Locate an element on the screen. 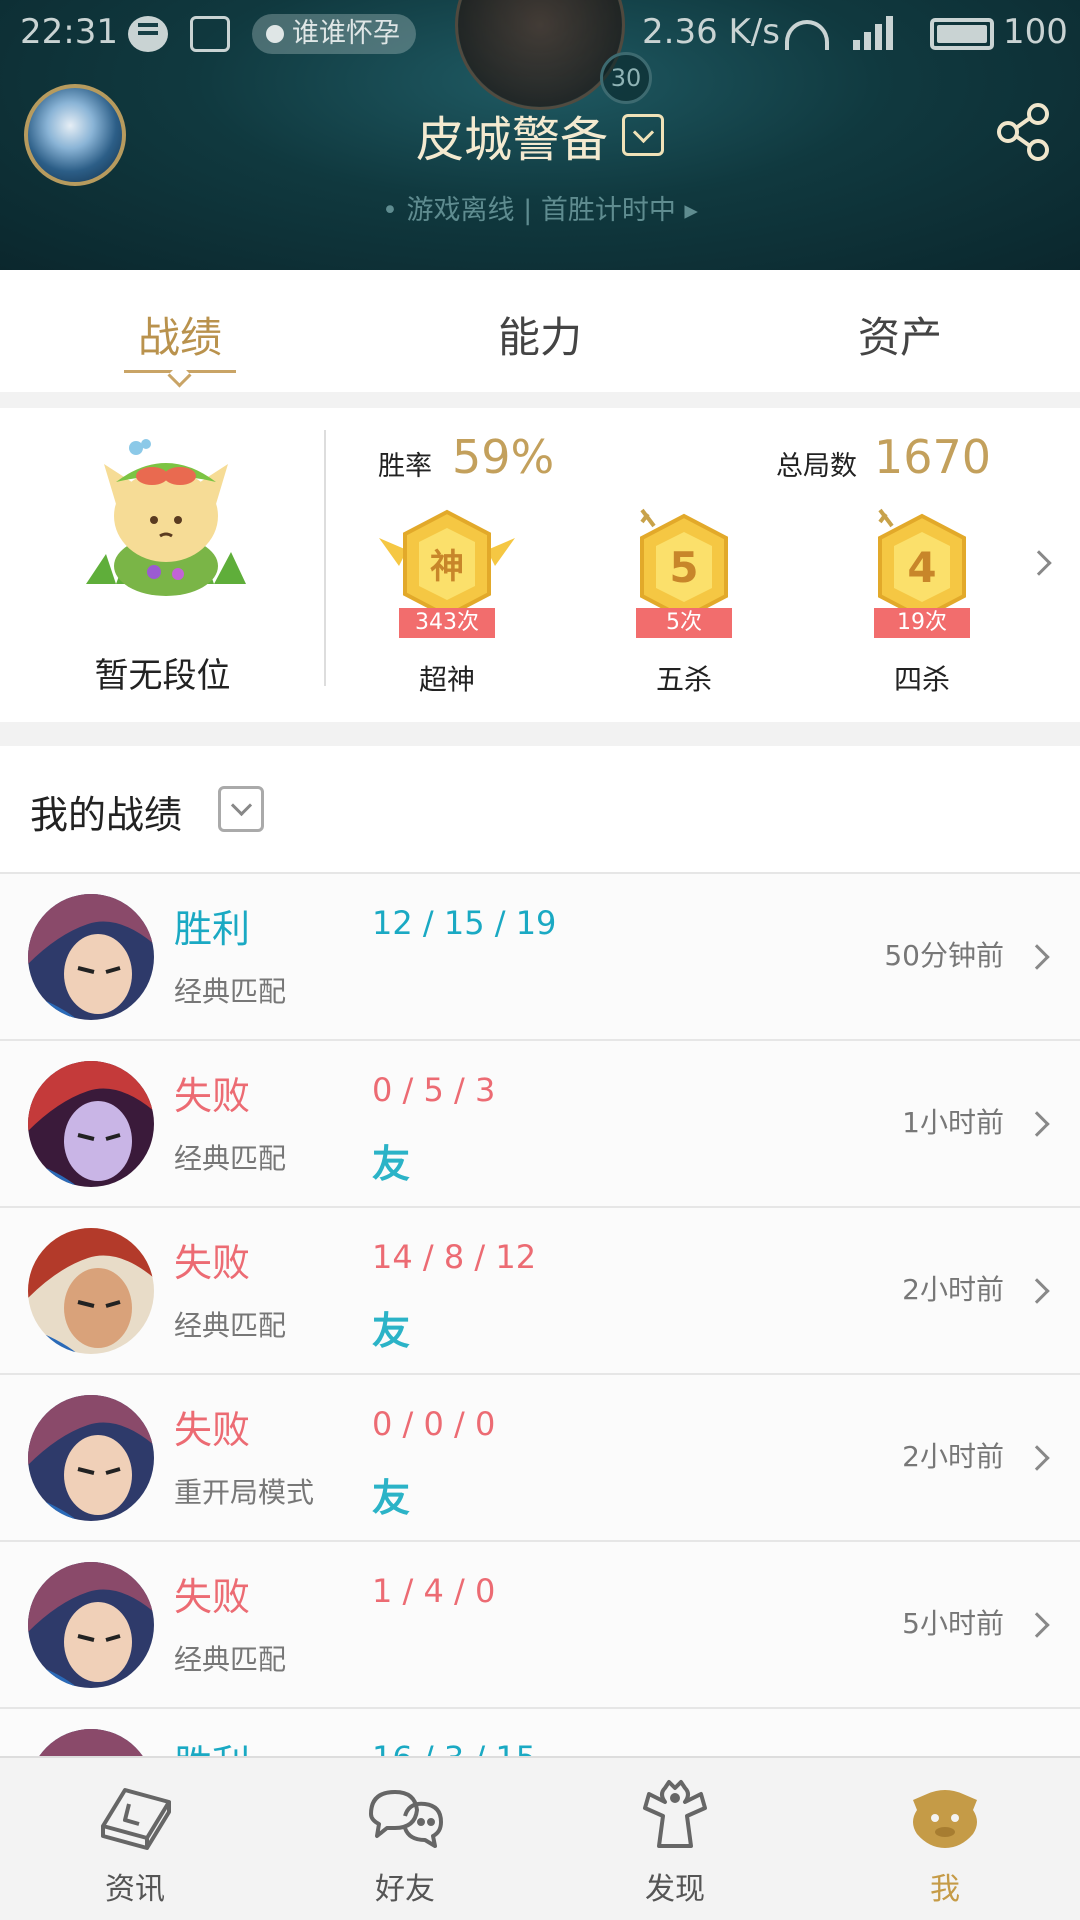  match-mode: 重开局模式 is located at coordinates (244, 1492).